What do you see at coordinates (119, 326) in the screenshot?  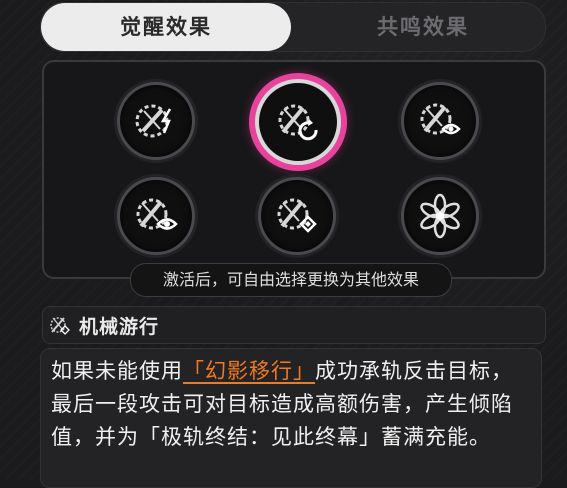 I see `effect-name: 机械游行` at bounding box center [119, 326].